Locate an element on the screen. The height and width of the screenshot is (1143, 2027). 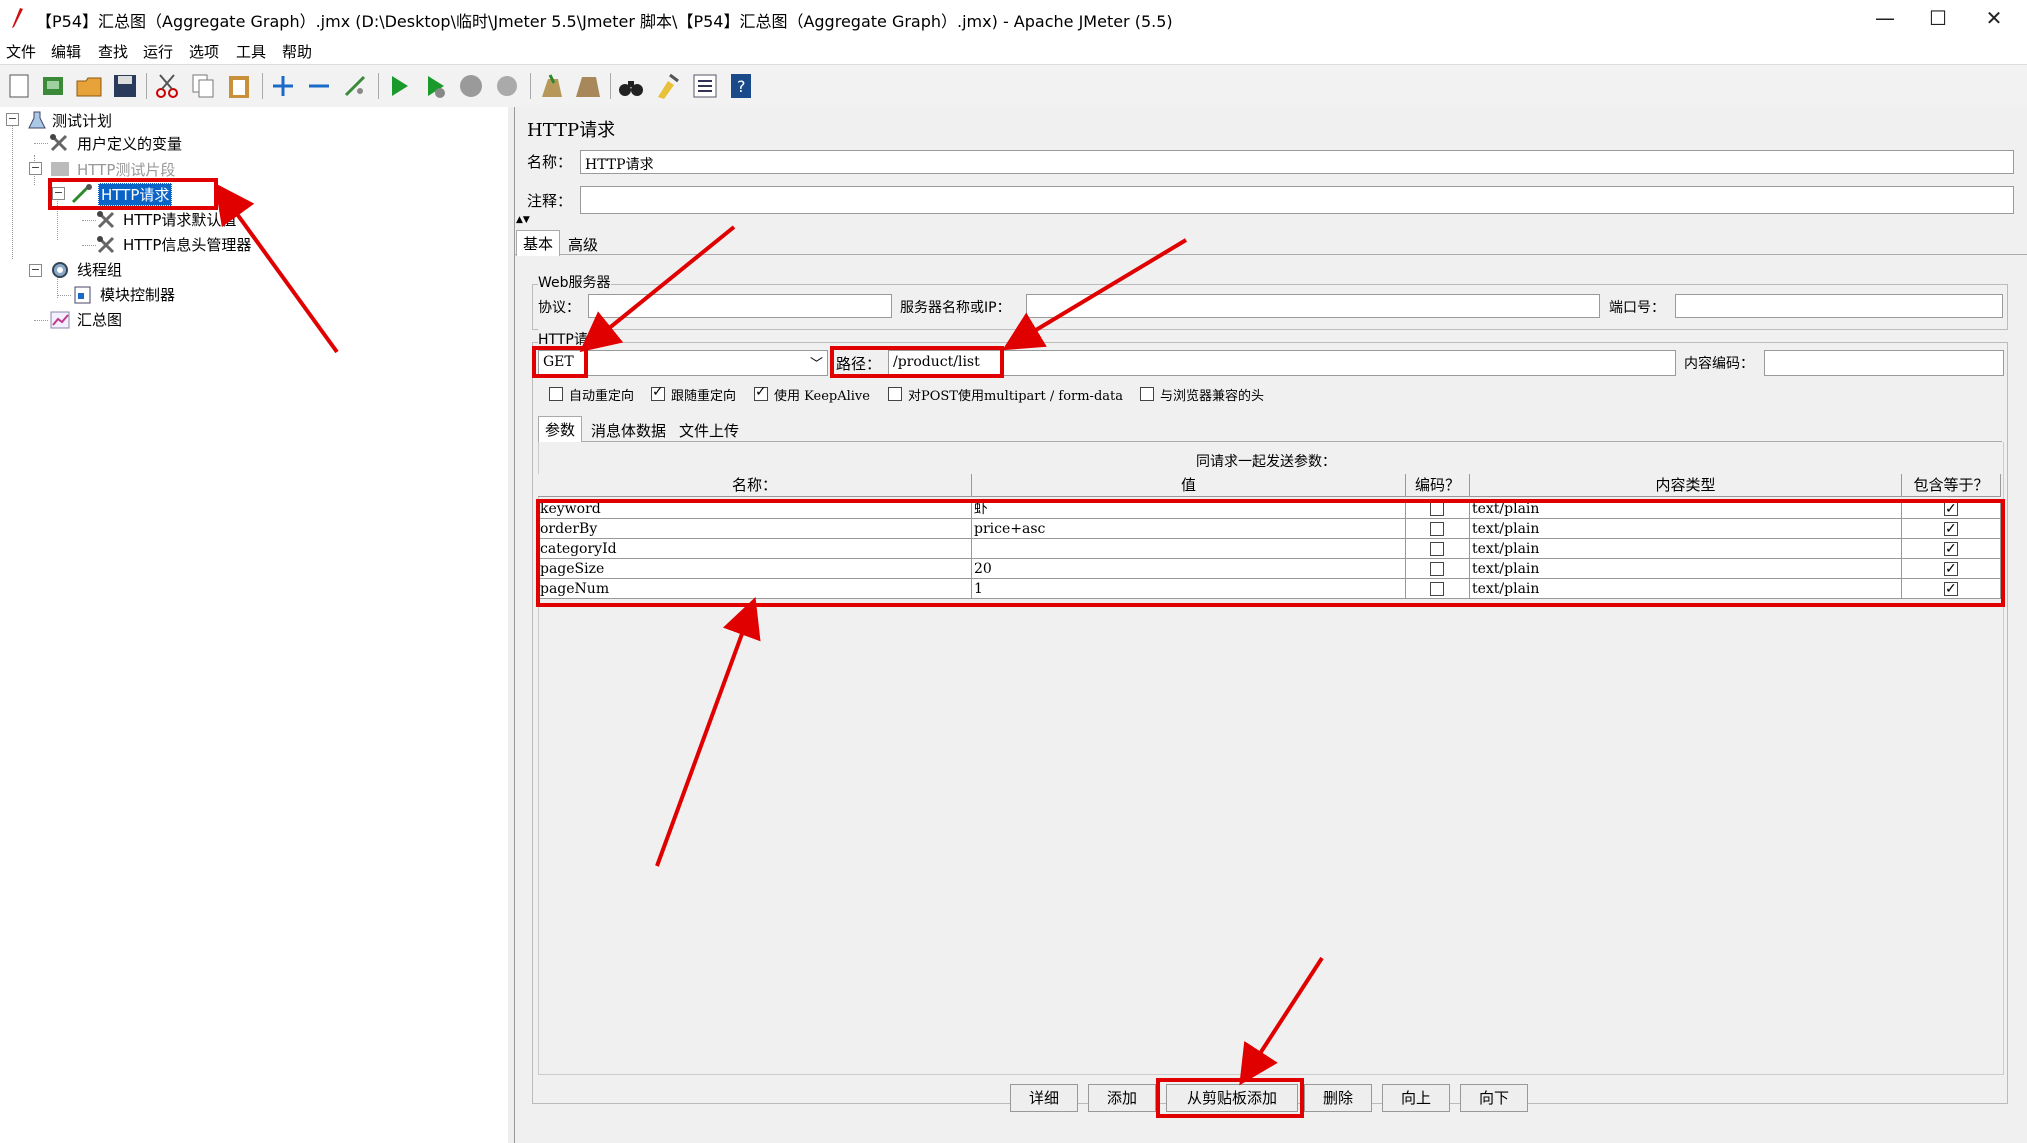
table-row: pageNum 1 text/plain is located at coordinates (1269, 589).